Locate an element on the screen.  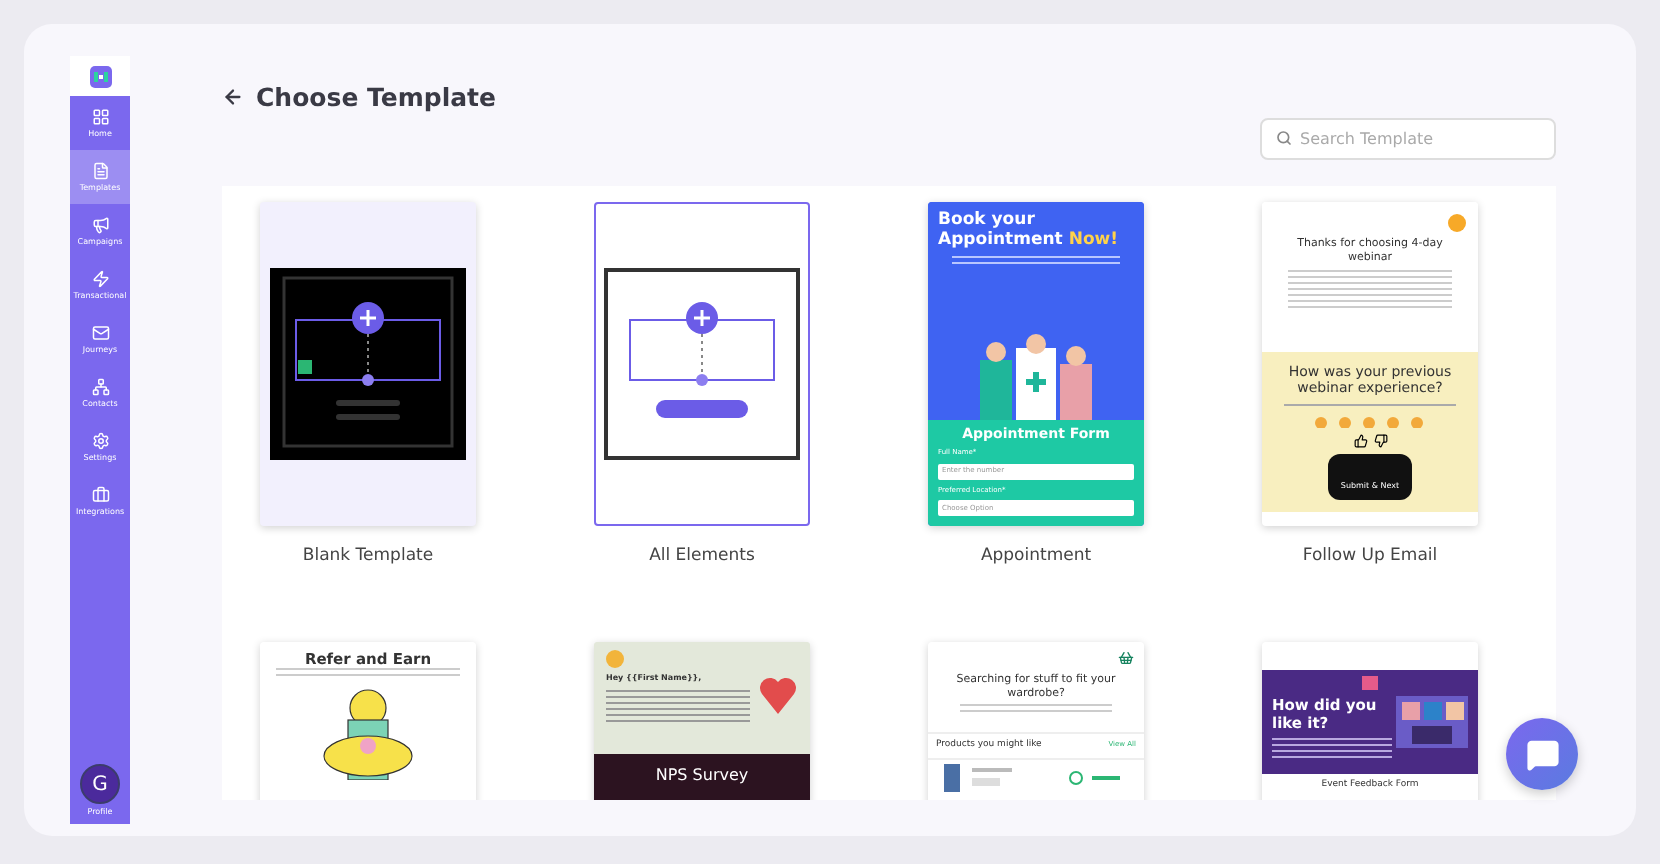
preview-heading: NPS Survey is located at coordinates (702, 776).